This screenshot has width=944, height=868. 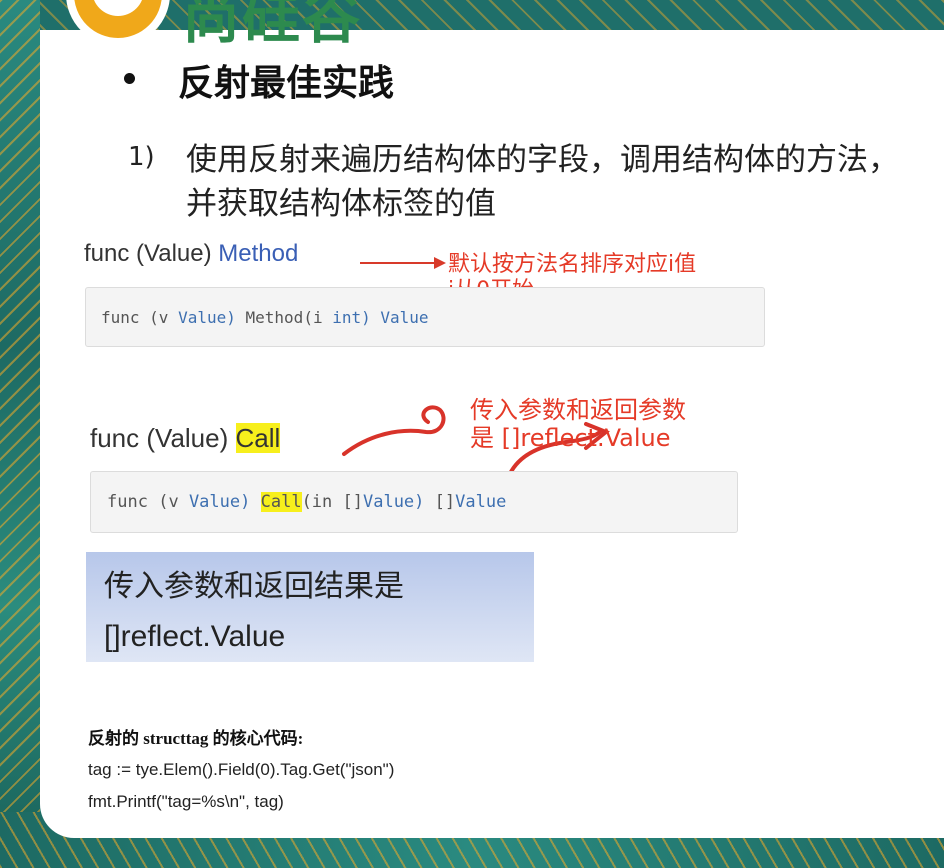 I want to click on callout-line1: 传入参数和返回结果是, so click(x=254, y=586).